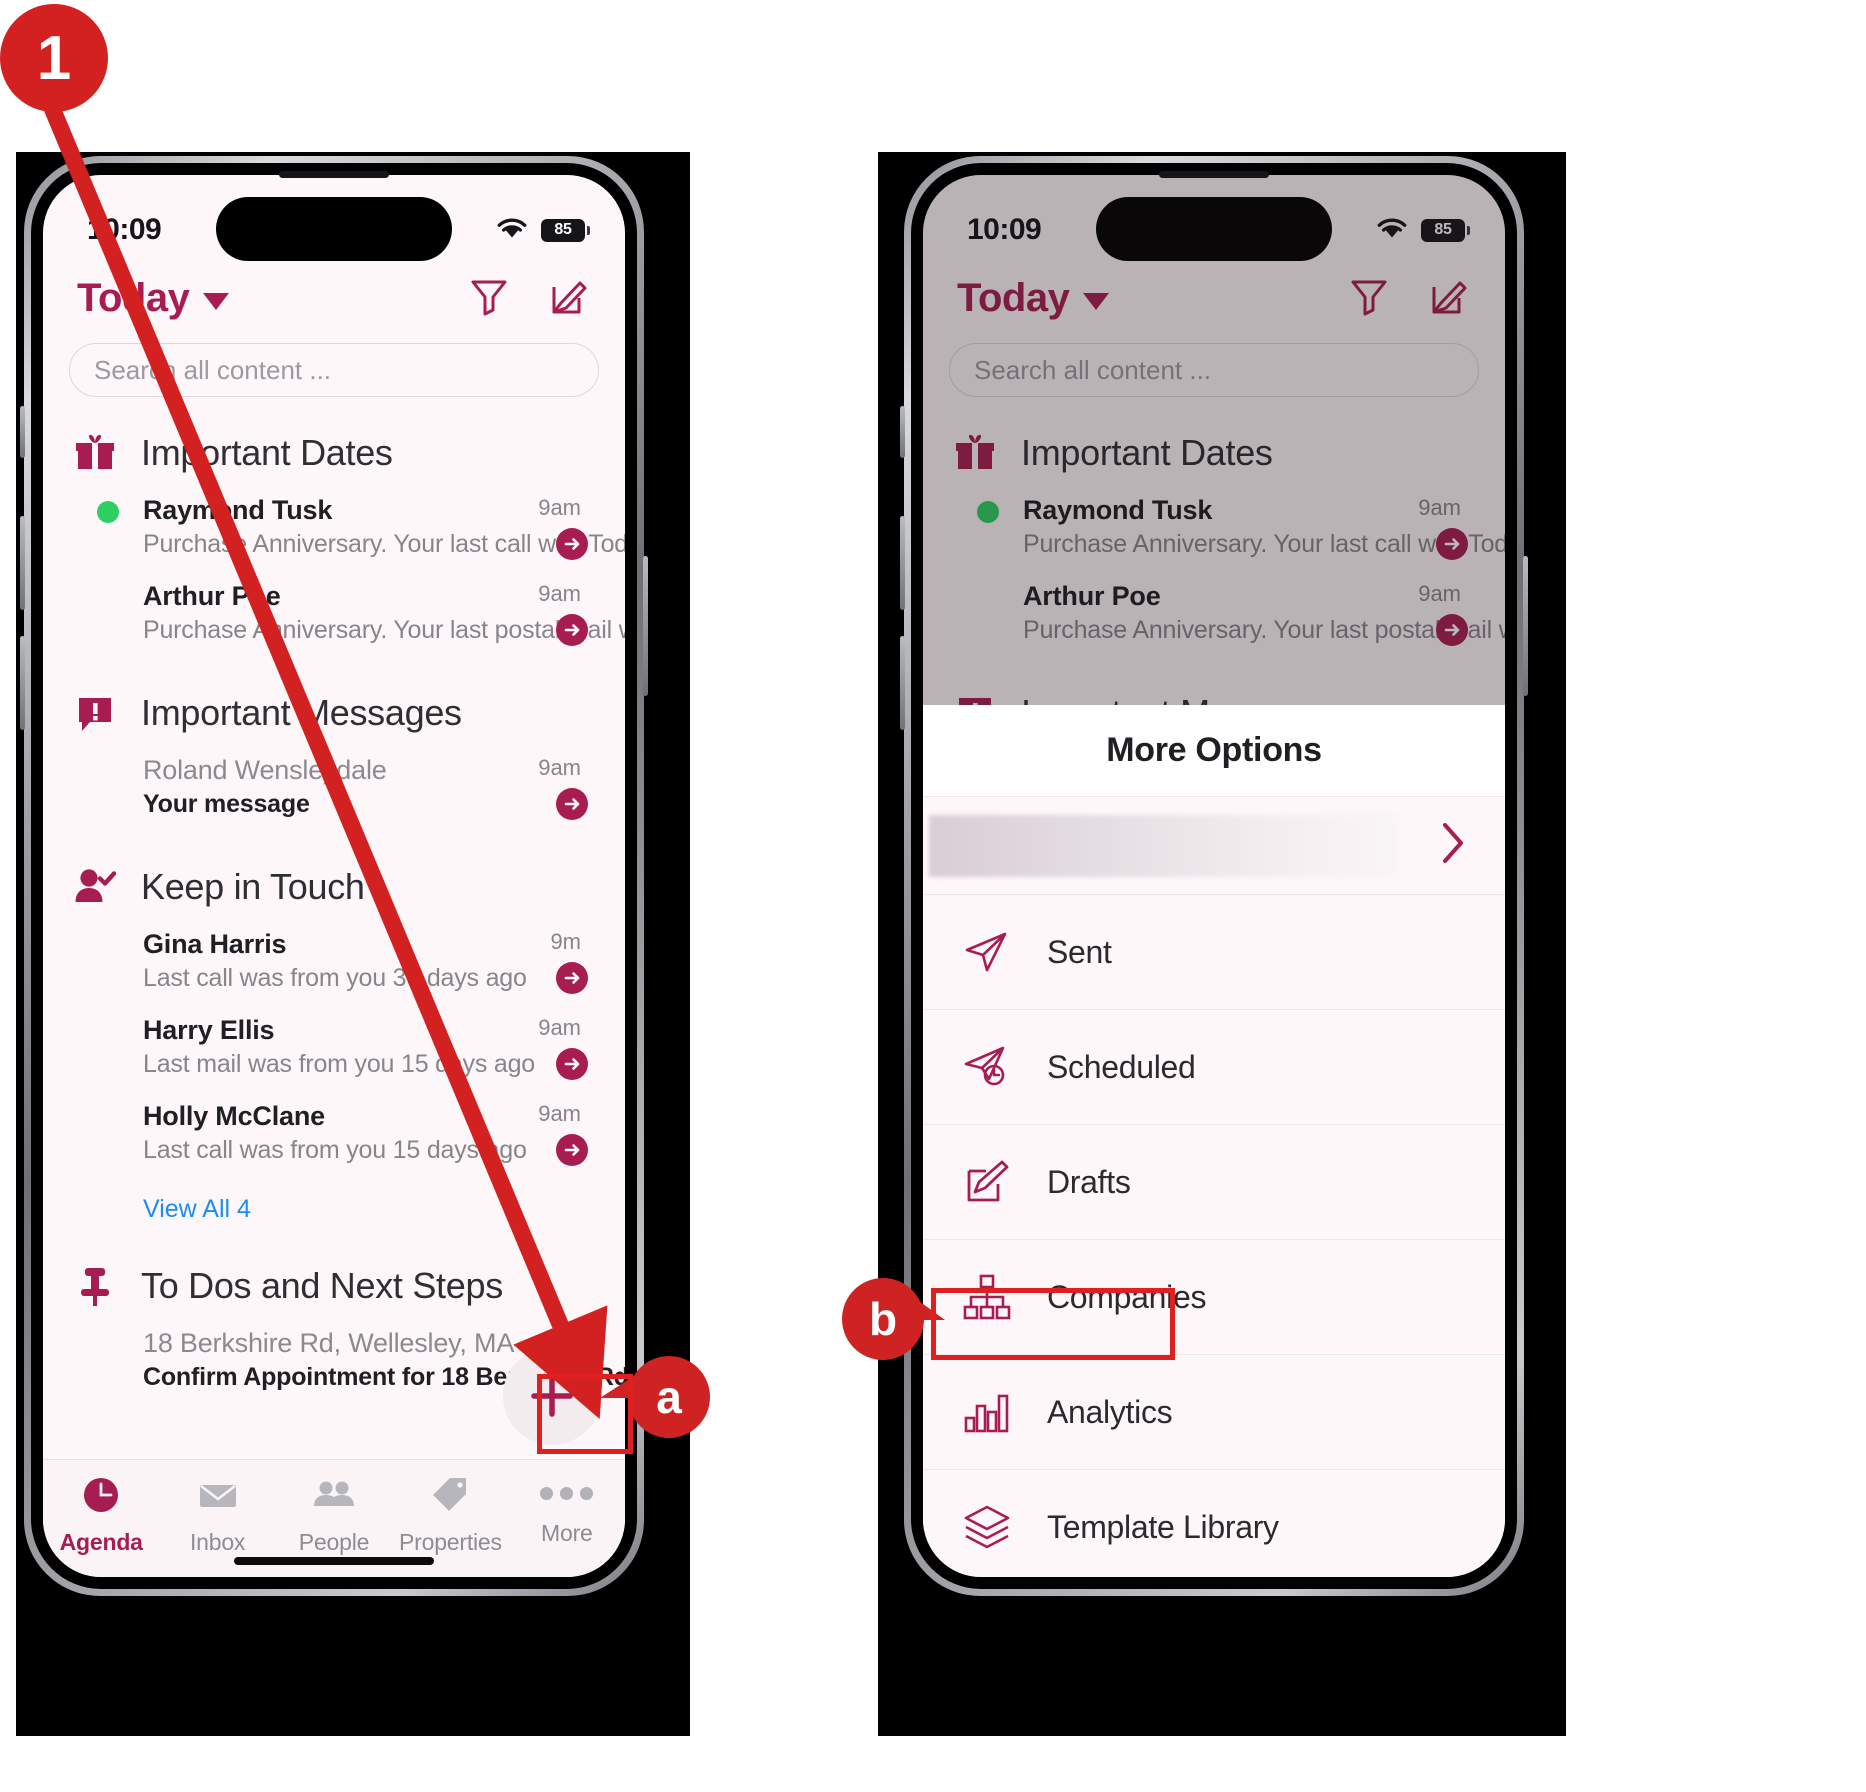  I want to click on people-icon, so click(334, 1497).